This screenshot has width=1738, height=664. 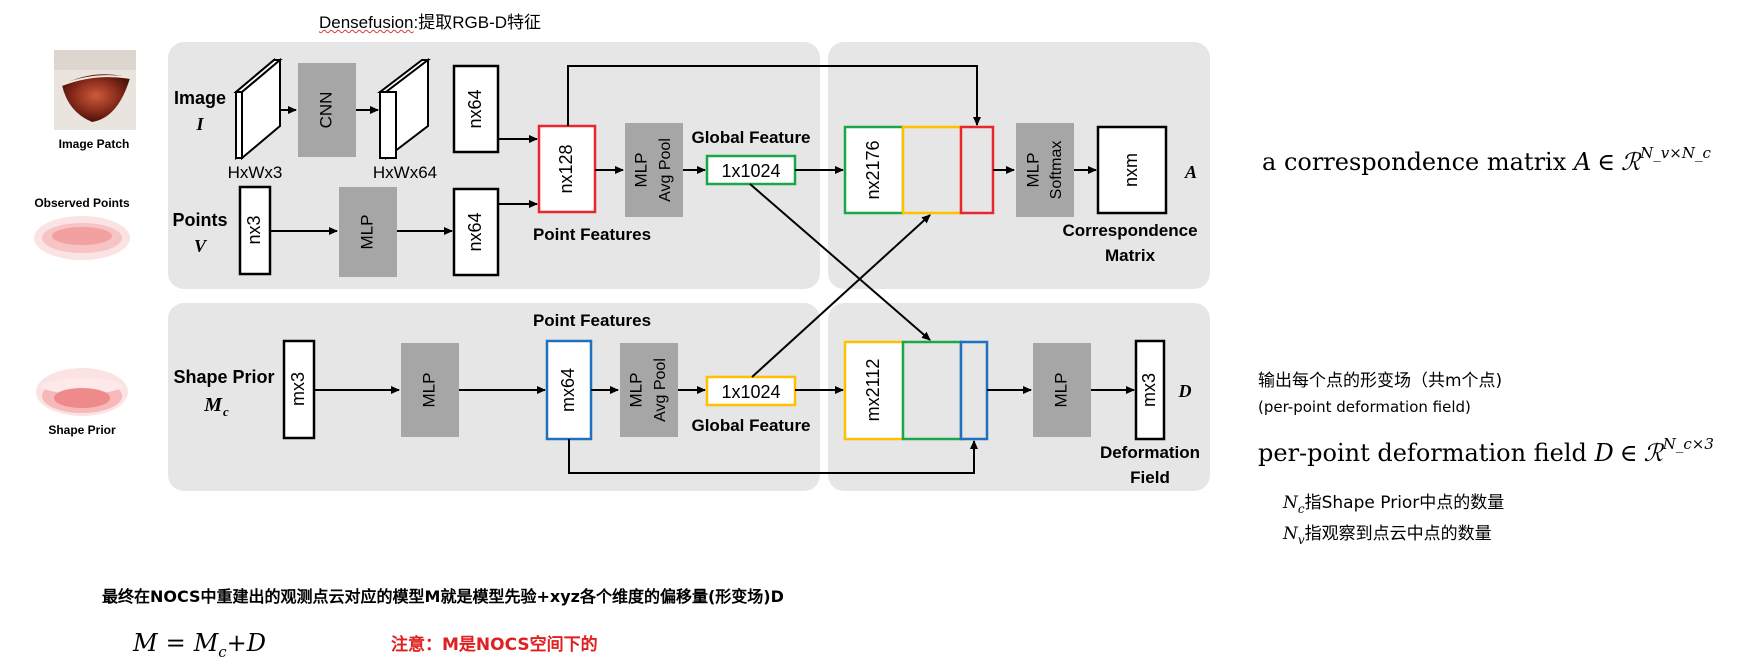 I want to click on nx3-label: nx3, so click(x=254, y=229).